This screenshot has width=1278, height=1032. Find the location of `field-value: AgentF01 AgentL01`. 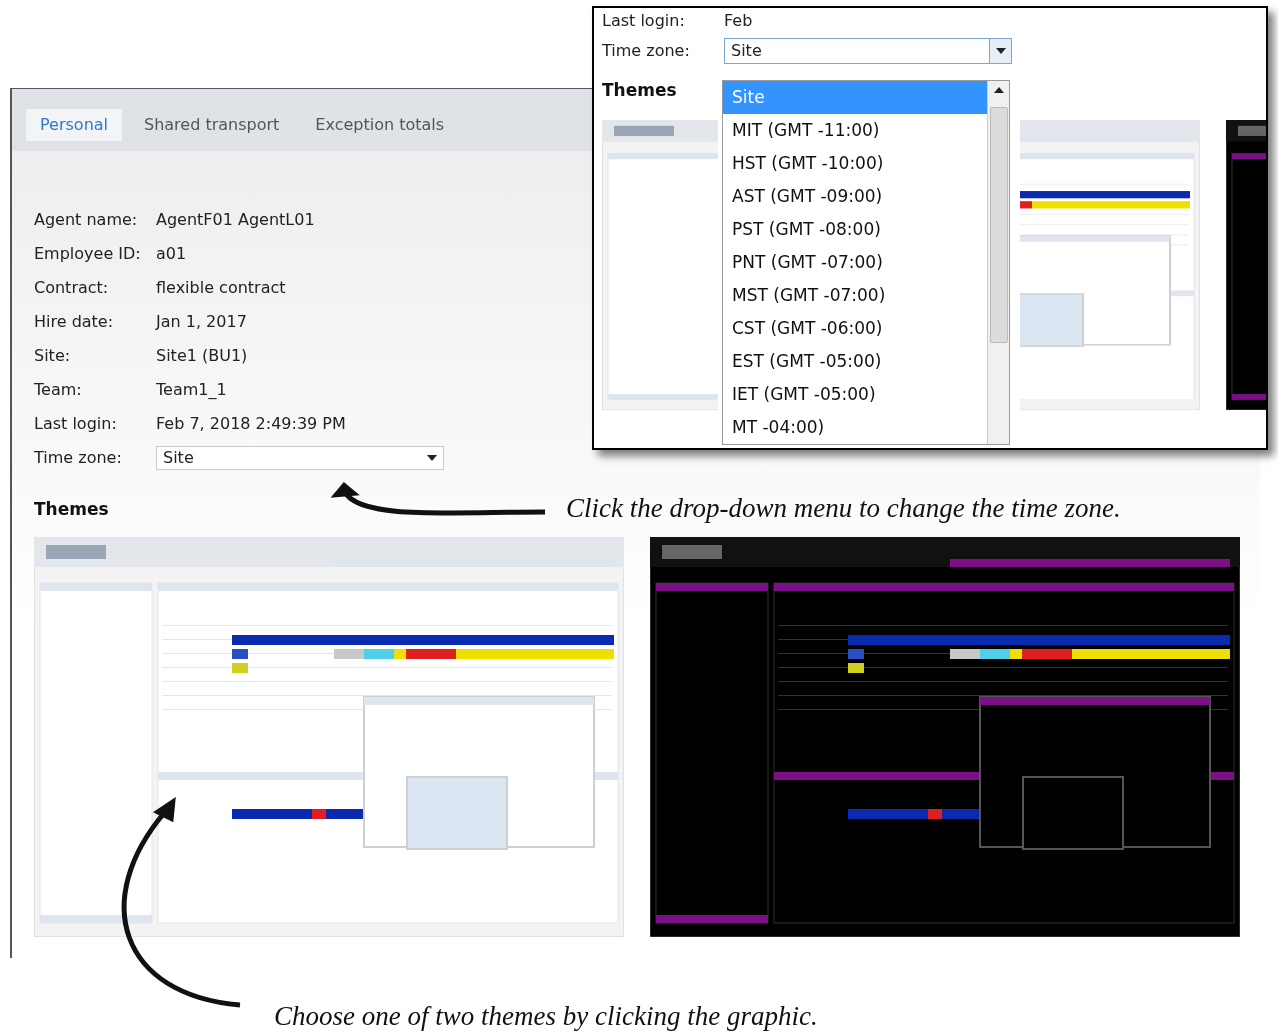

field-value: AgentF01 AgentL01 is located at coordinates (235, 220).